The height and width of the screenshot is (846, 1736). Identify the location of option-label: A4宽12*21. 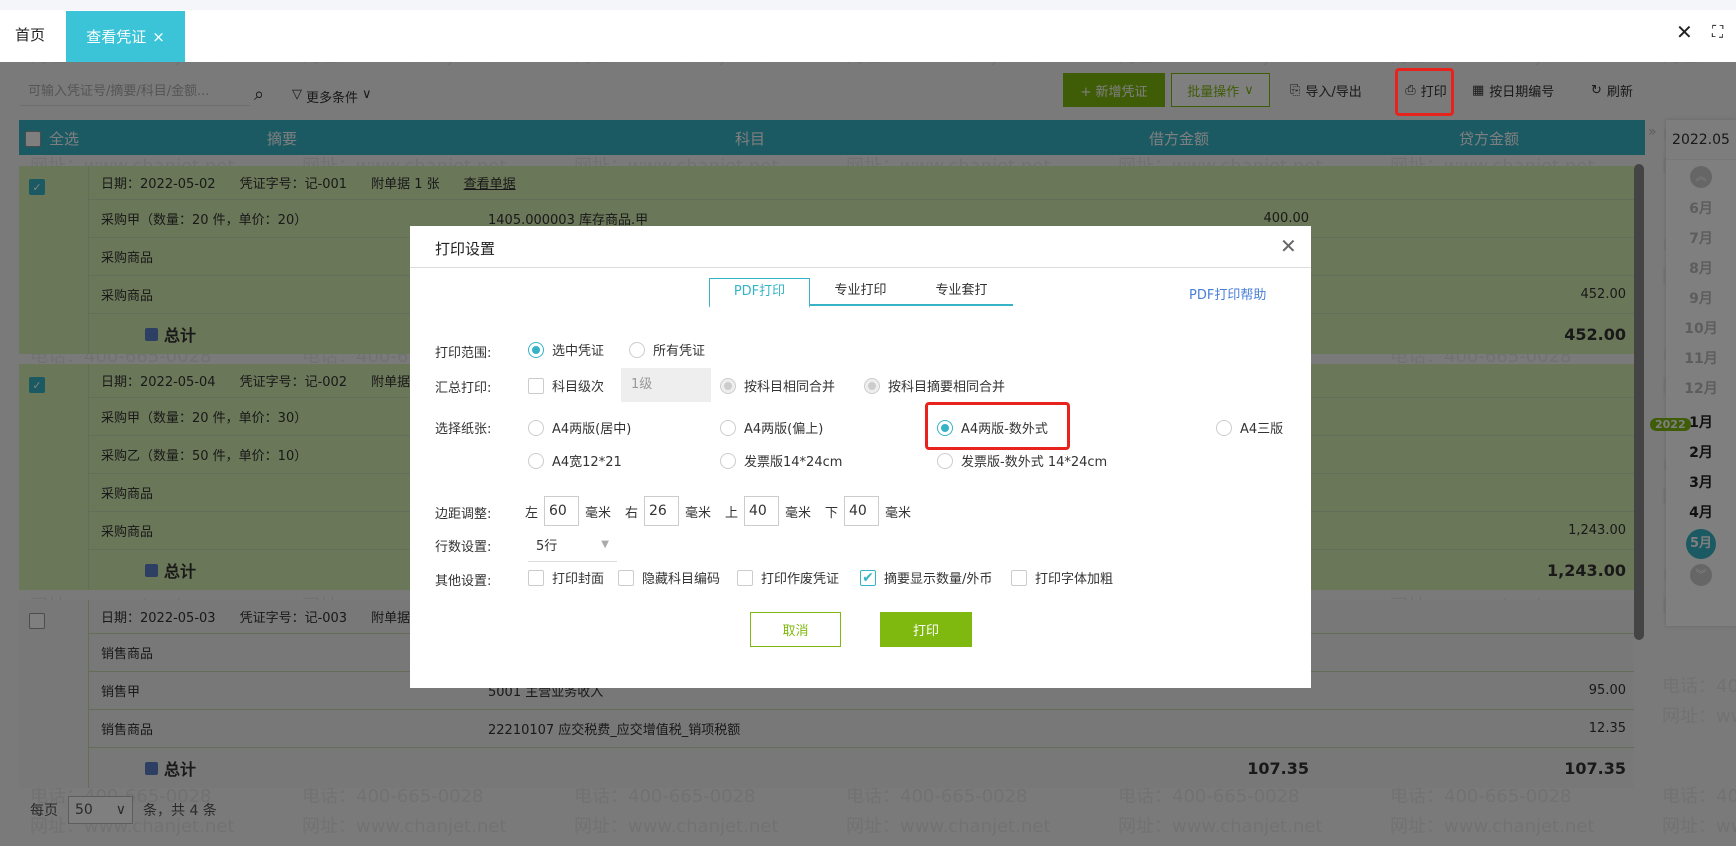
(587, 462).